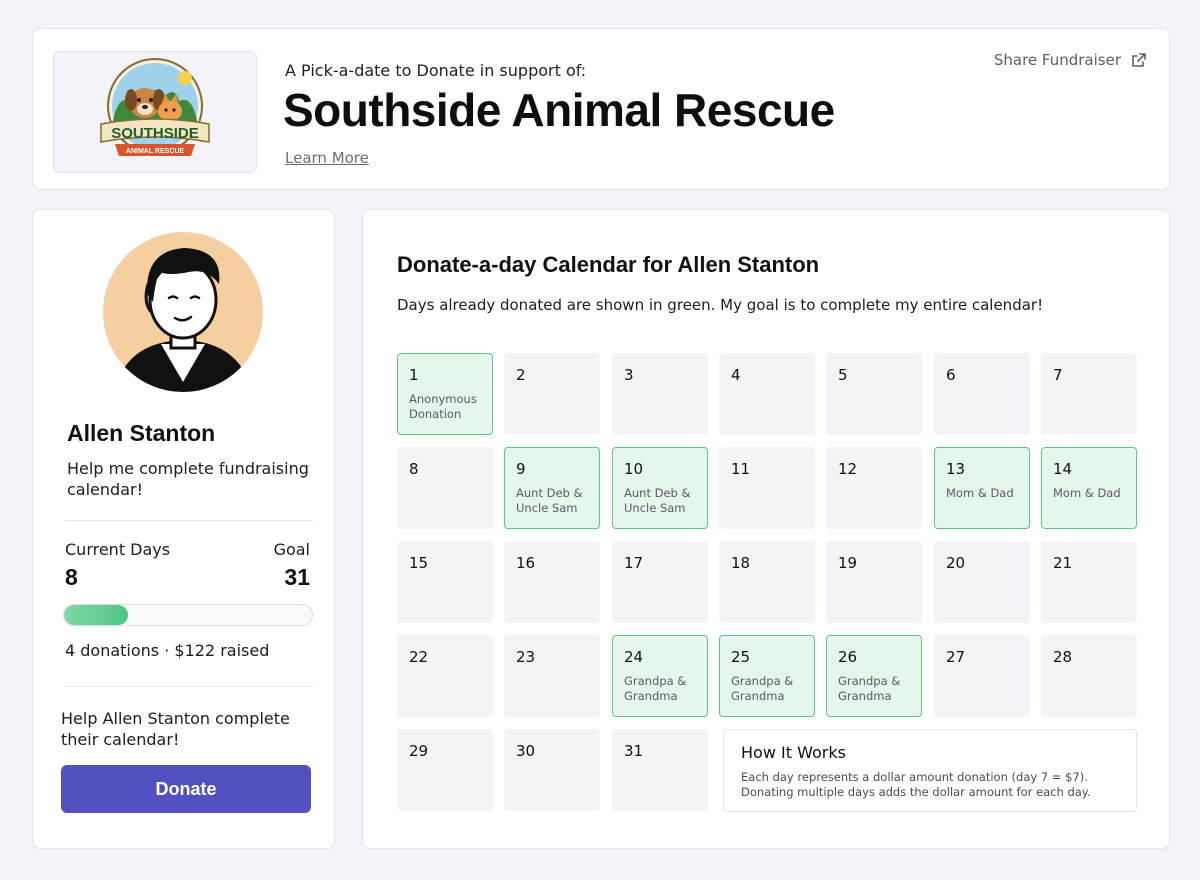 The height and width of the screenshot is (880, 1200). Describe the element at coordinates (1089, 582) in the screenshot. I see `calendar-day: 21` at that location.